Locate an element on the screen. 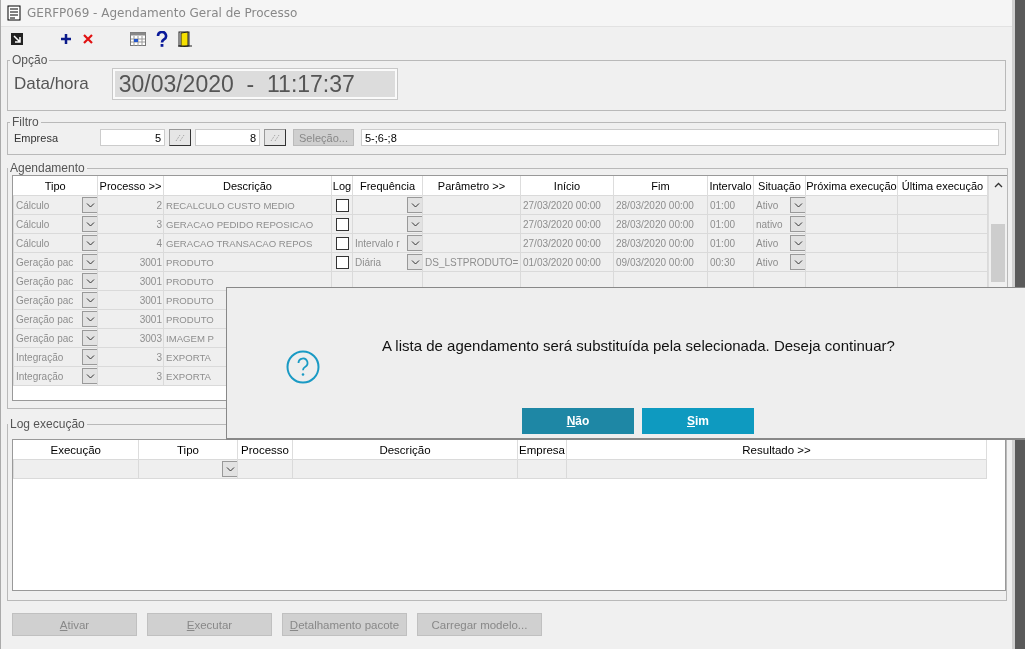 This screenshot has height=649, width=1025. table-cell: 2 is located at coordinates (159, 205).